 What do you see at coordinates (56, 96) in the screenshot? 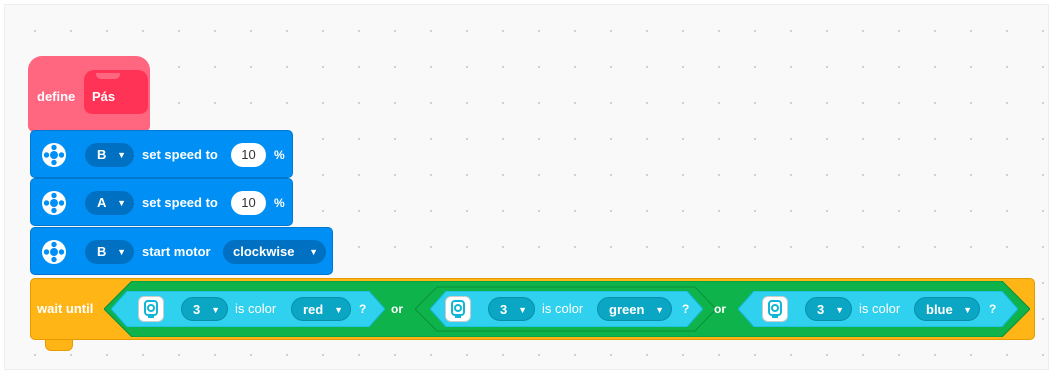
I see `define-keyword: define` at bounding box center [56, 96].